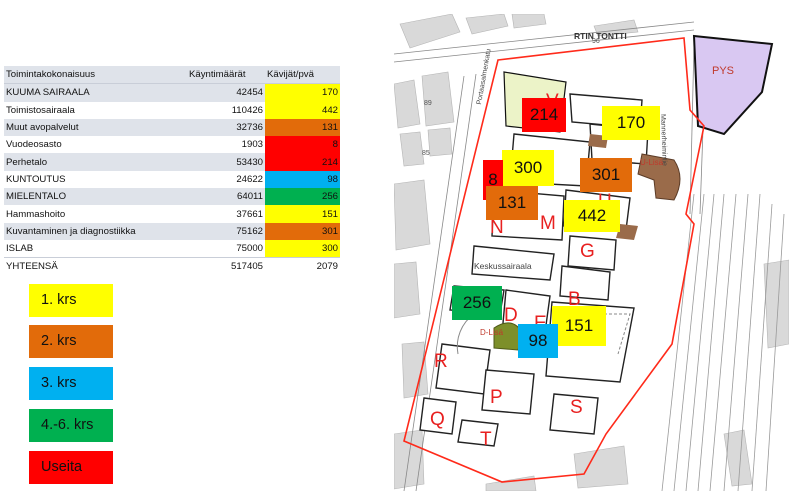 Image resolution: width=799 pixels, height=499 pixels. What do you see at coordinates (95, 197) in the screenshot?
I see `row-activity: MIELENTALO` at bounding box center [95, 197].